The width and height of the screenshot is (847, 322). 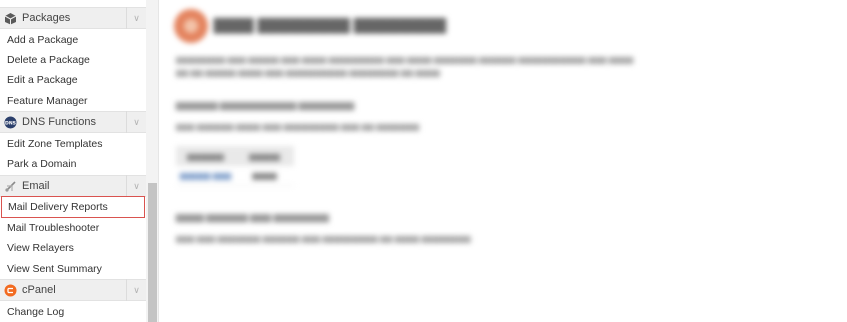 I want to click on dns-icon: DNS, so click(x=10, y=122).